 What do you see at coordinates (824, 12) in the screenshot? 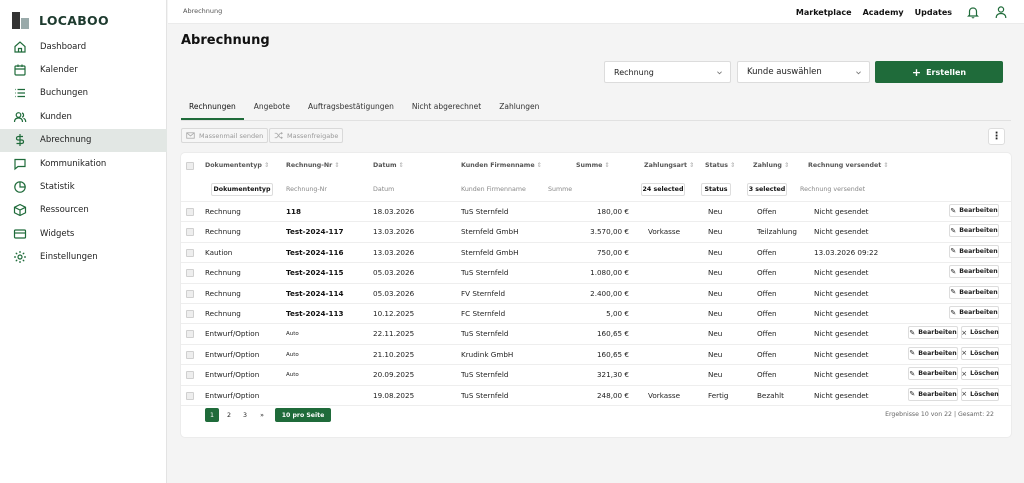
I see `marketplace-link: Marketplace` at bounding box center [824, 12].